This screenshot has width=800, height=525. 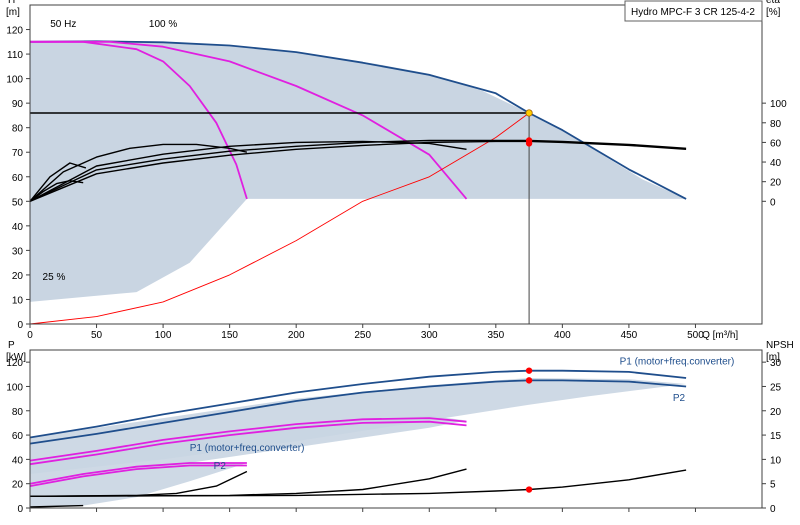 What do you see at coordinates (18, 202) in the screenshot?
I see `y-left-tick-label: 50` at bounding box center [18, 202].